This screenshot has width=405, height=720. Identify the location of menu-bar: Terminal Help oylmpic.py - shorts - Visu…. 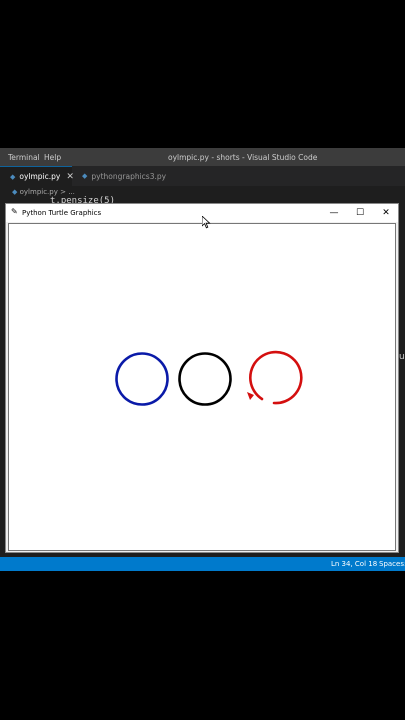
(202, 157).